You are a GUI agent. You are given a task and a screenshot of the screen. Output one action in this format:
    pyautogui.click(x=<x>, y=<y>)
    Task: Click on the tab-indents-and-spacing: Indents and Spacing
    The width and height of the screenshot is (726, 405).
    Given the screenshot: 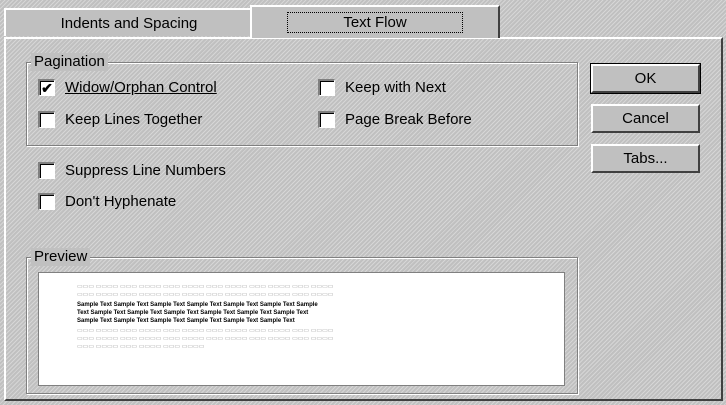 What is the action you would take?
    pyautogui.click(x=129, y=22)
    